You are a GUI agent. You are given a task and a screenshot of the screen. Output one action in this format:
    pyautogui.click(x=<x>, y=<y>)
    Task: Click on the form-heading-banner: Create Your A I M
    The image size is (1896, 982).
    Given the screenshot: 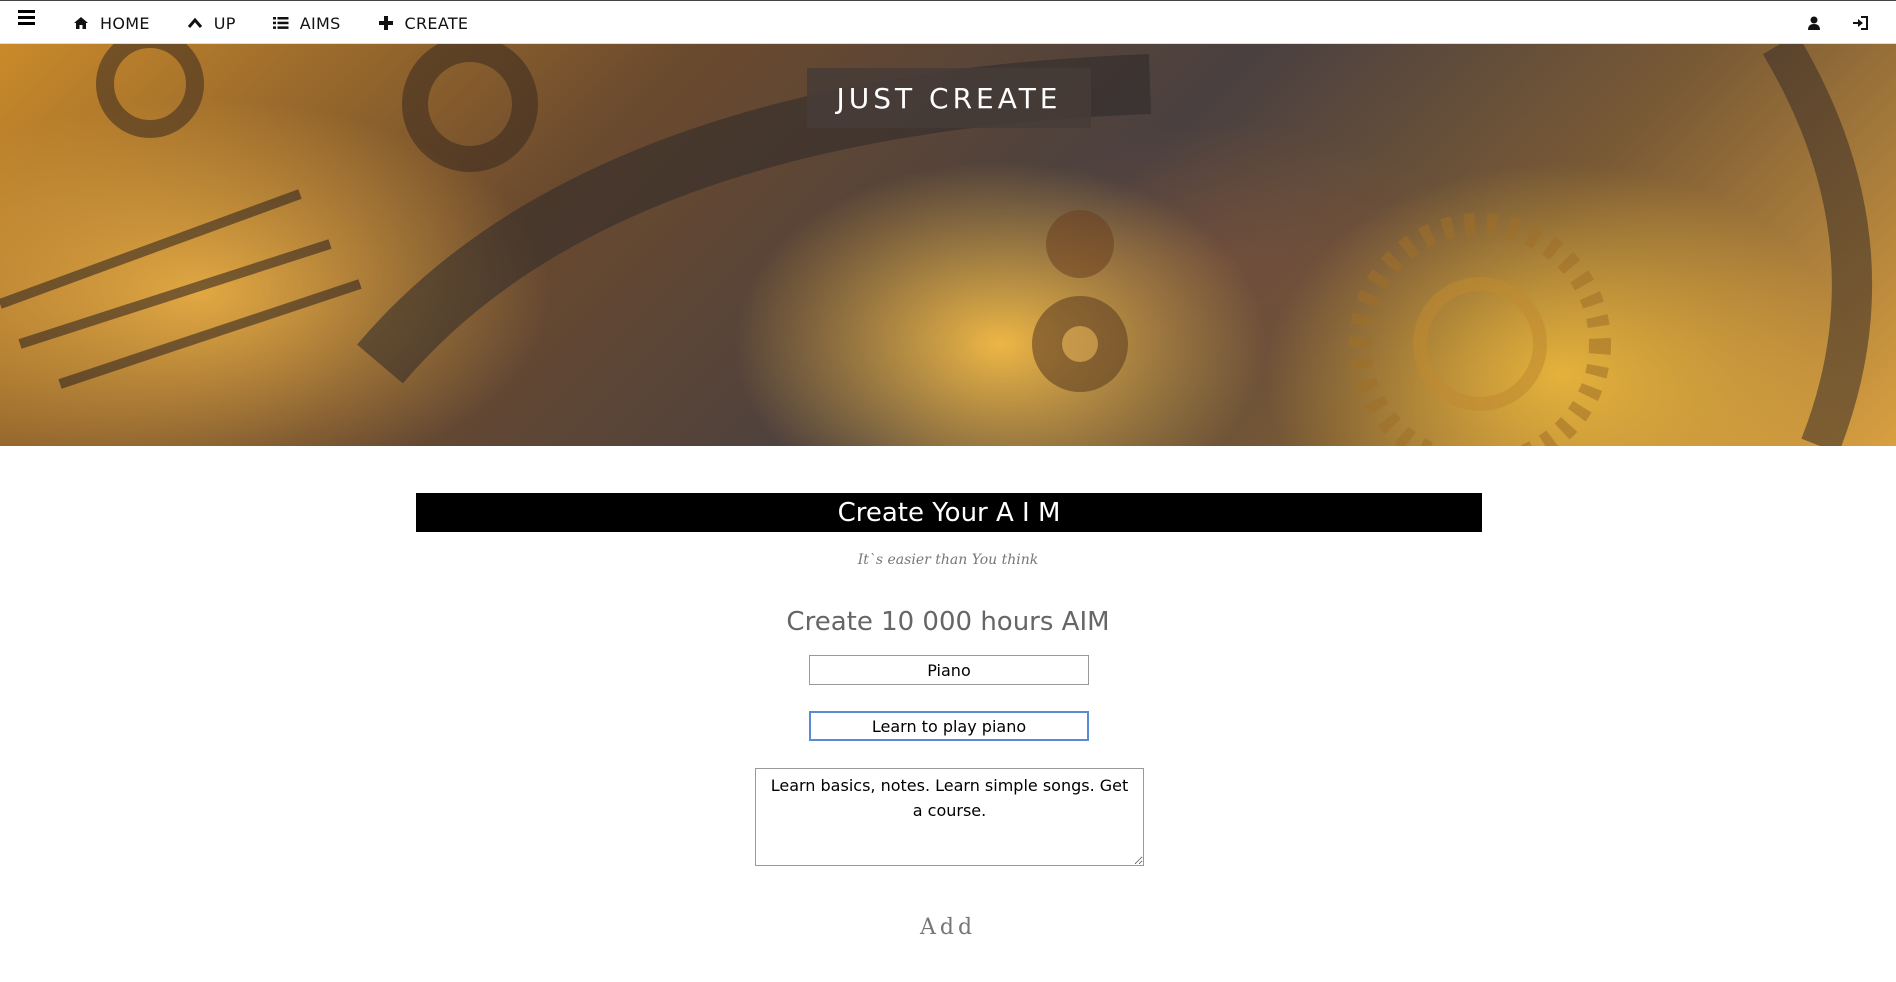 What is the action you would take?
    pyautogui.click(x=949, y=512)
    